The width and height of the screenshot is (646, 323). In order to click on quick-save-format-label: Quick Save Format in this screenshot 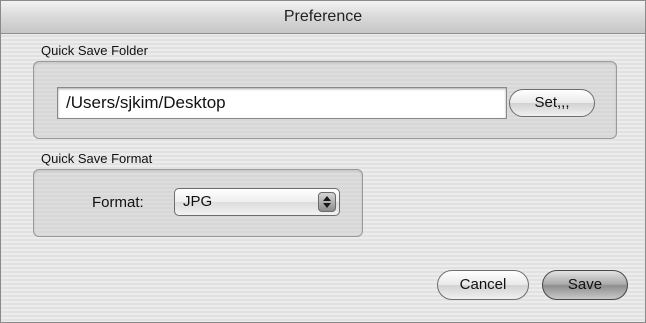, I will do `click(97, 158)`.